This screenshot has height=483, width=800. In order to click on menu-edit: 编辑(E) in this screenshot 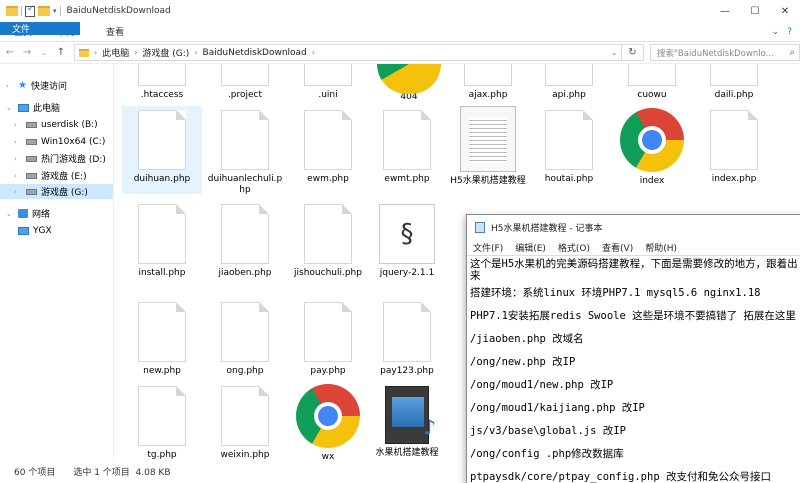, I will do `click(530, 247)`.